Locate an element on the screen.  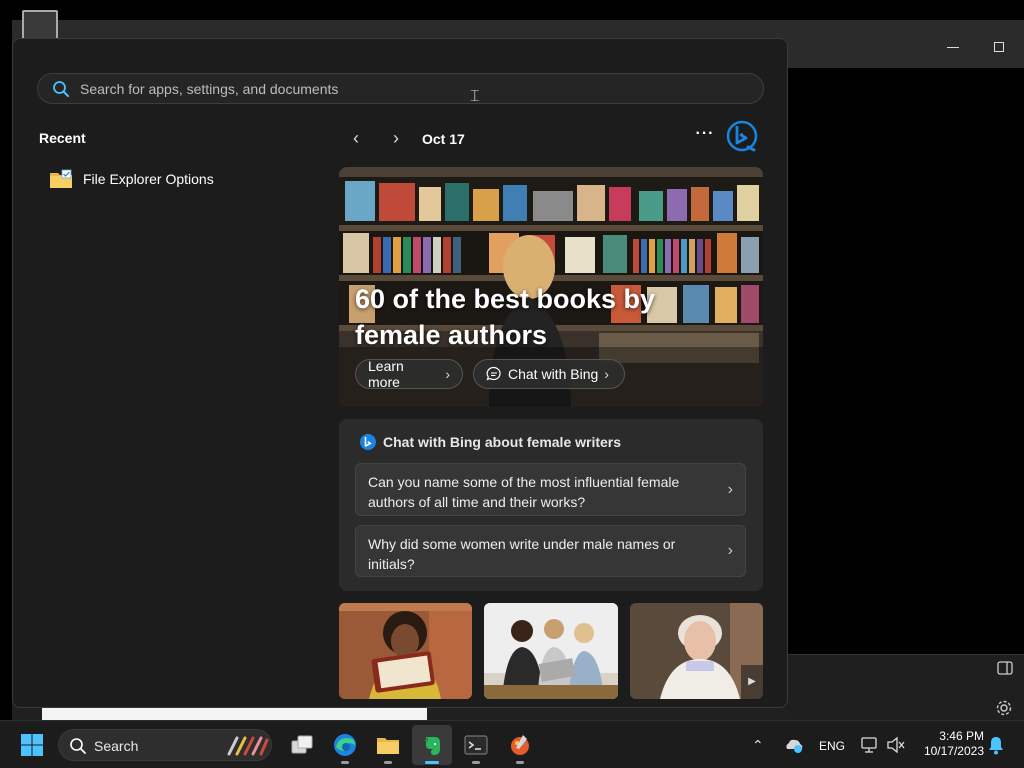
learn-more-label: Learn more is located at coordinates (386, 374).